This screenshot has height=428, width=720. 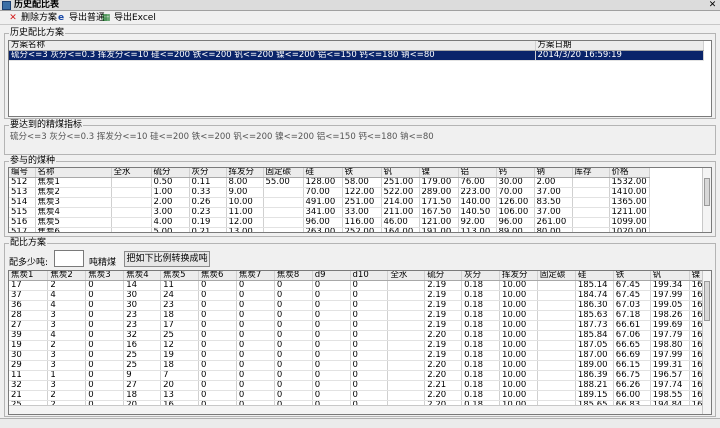 I want to click on coal-col-header: 挥发分, so click(x=245, y=173).